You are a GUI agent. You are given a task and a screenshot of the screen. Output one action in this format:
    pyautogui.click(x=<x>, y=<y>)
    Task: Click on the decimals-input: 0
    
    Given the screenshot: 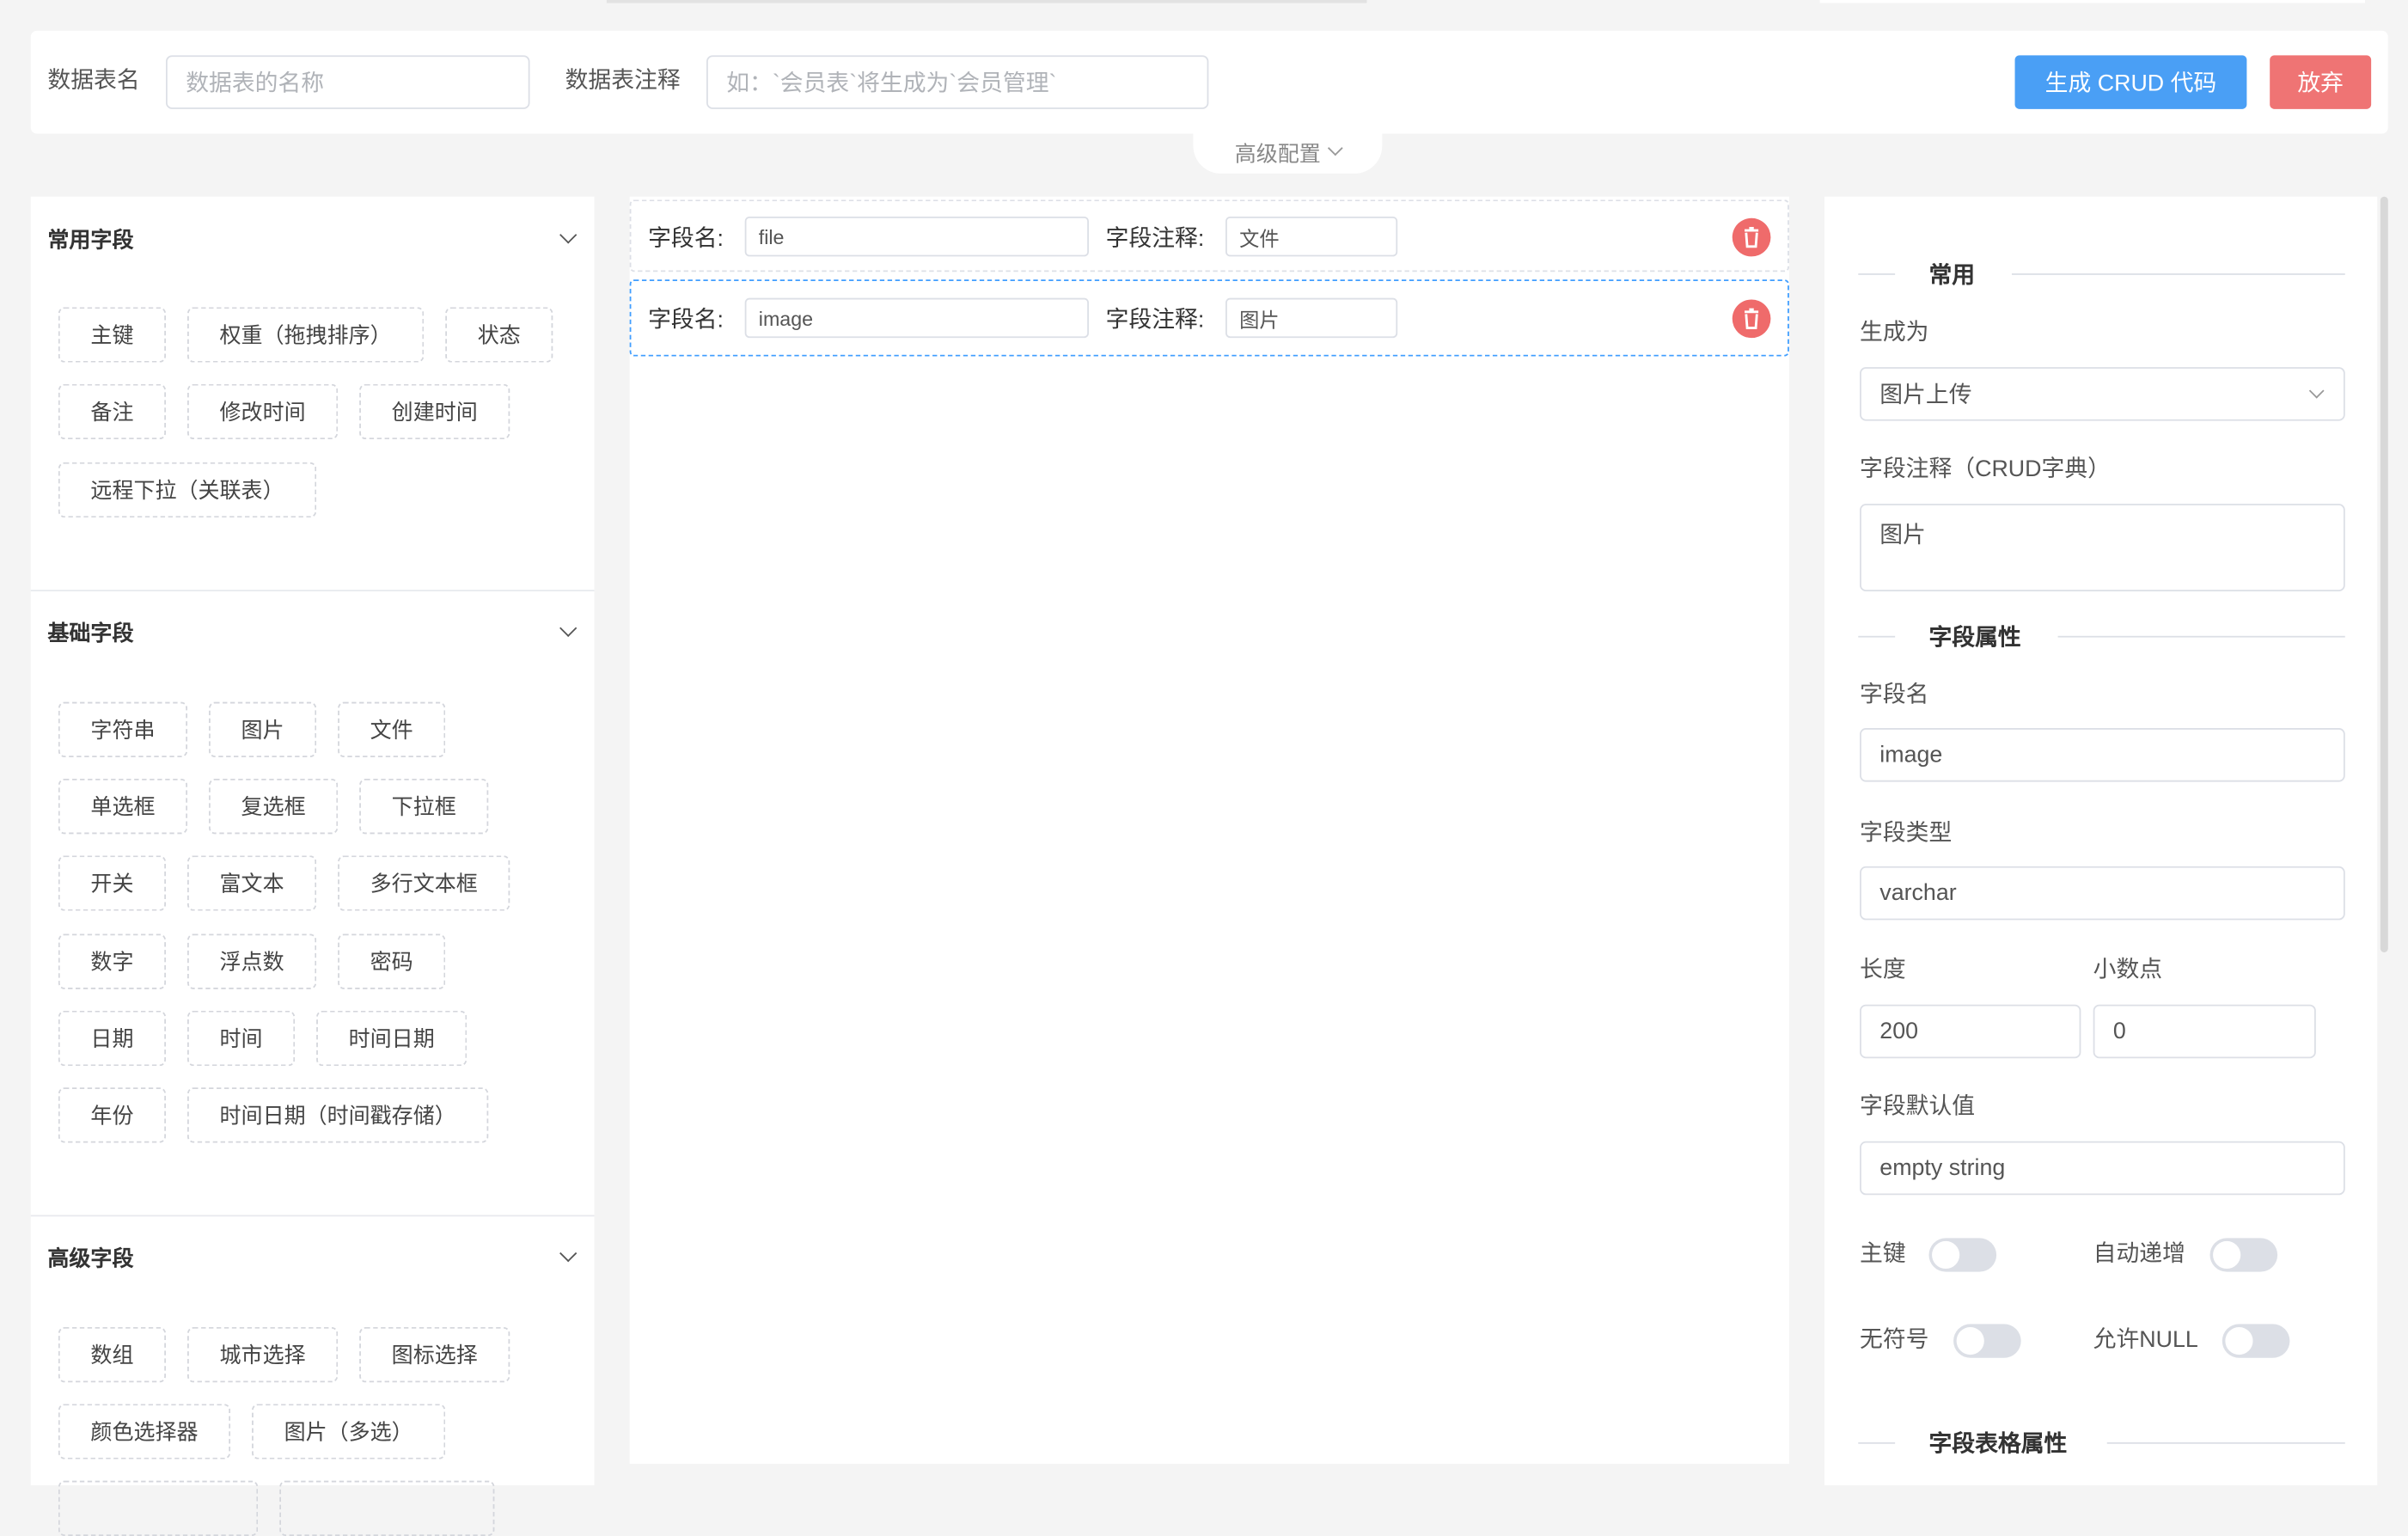 What is the action you would take?
    pyautogui.click(x=2204, y=1031)
    